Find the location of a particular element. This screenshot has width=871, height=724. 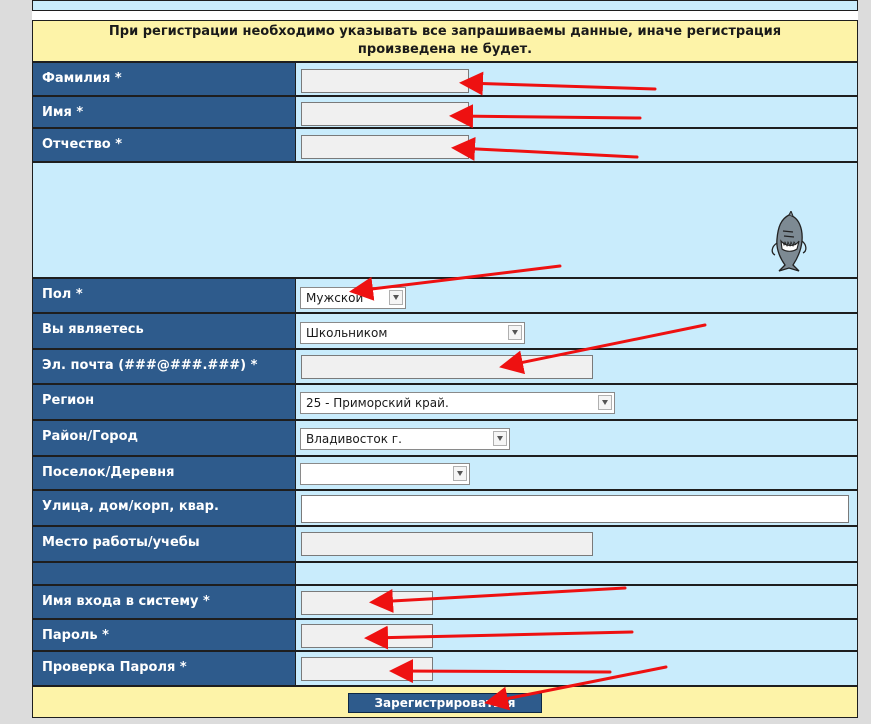

street-input is located at coordinates (575, 509).